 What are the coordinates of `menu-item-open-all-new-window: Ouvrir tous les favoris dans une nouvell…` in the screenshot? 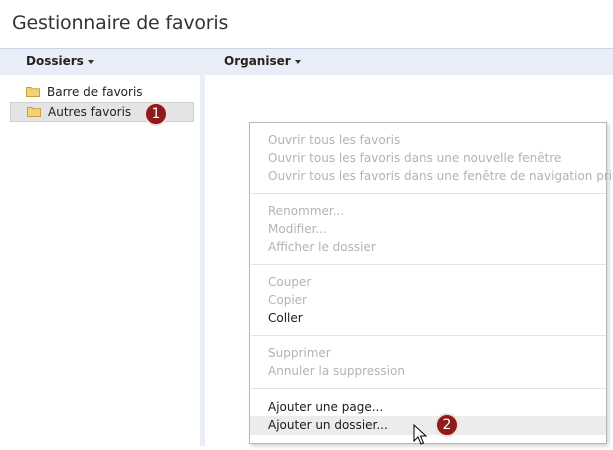 It's located at (428, 158).